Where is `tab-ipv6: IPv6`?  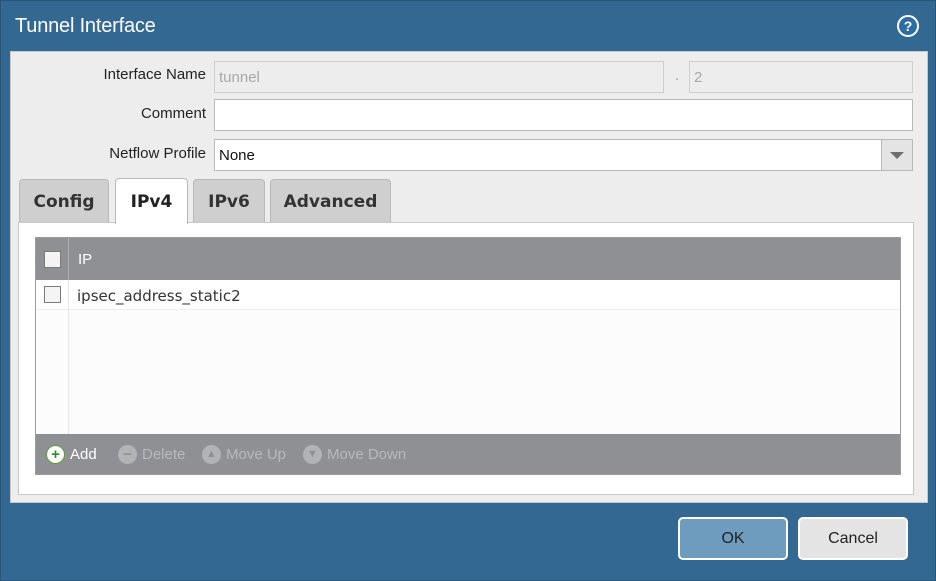
tab-ipv6: IPv6 is located at coordinates (229, 201).